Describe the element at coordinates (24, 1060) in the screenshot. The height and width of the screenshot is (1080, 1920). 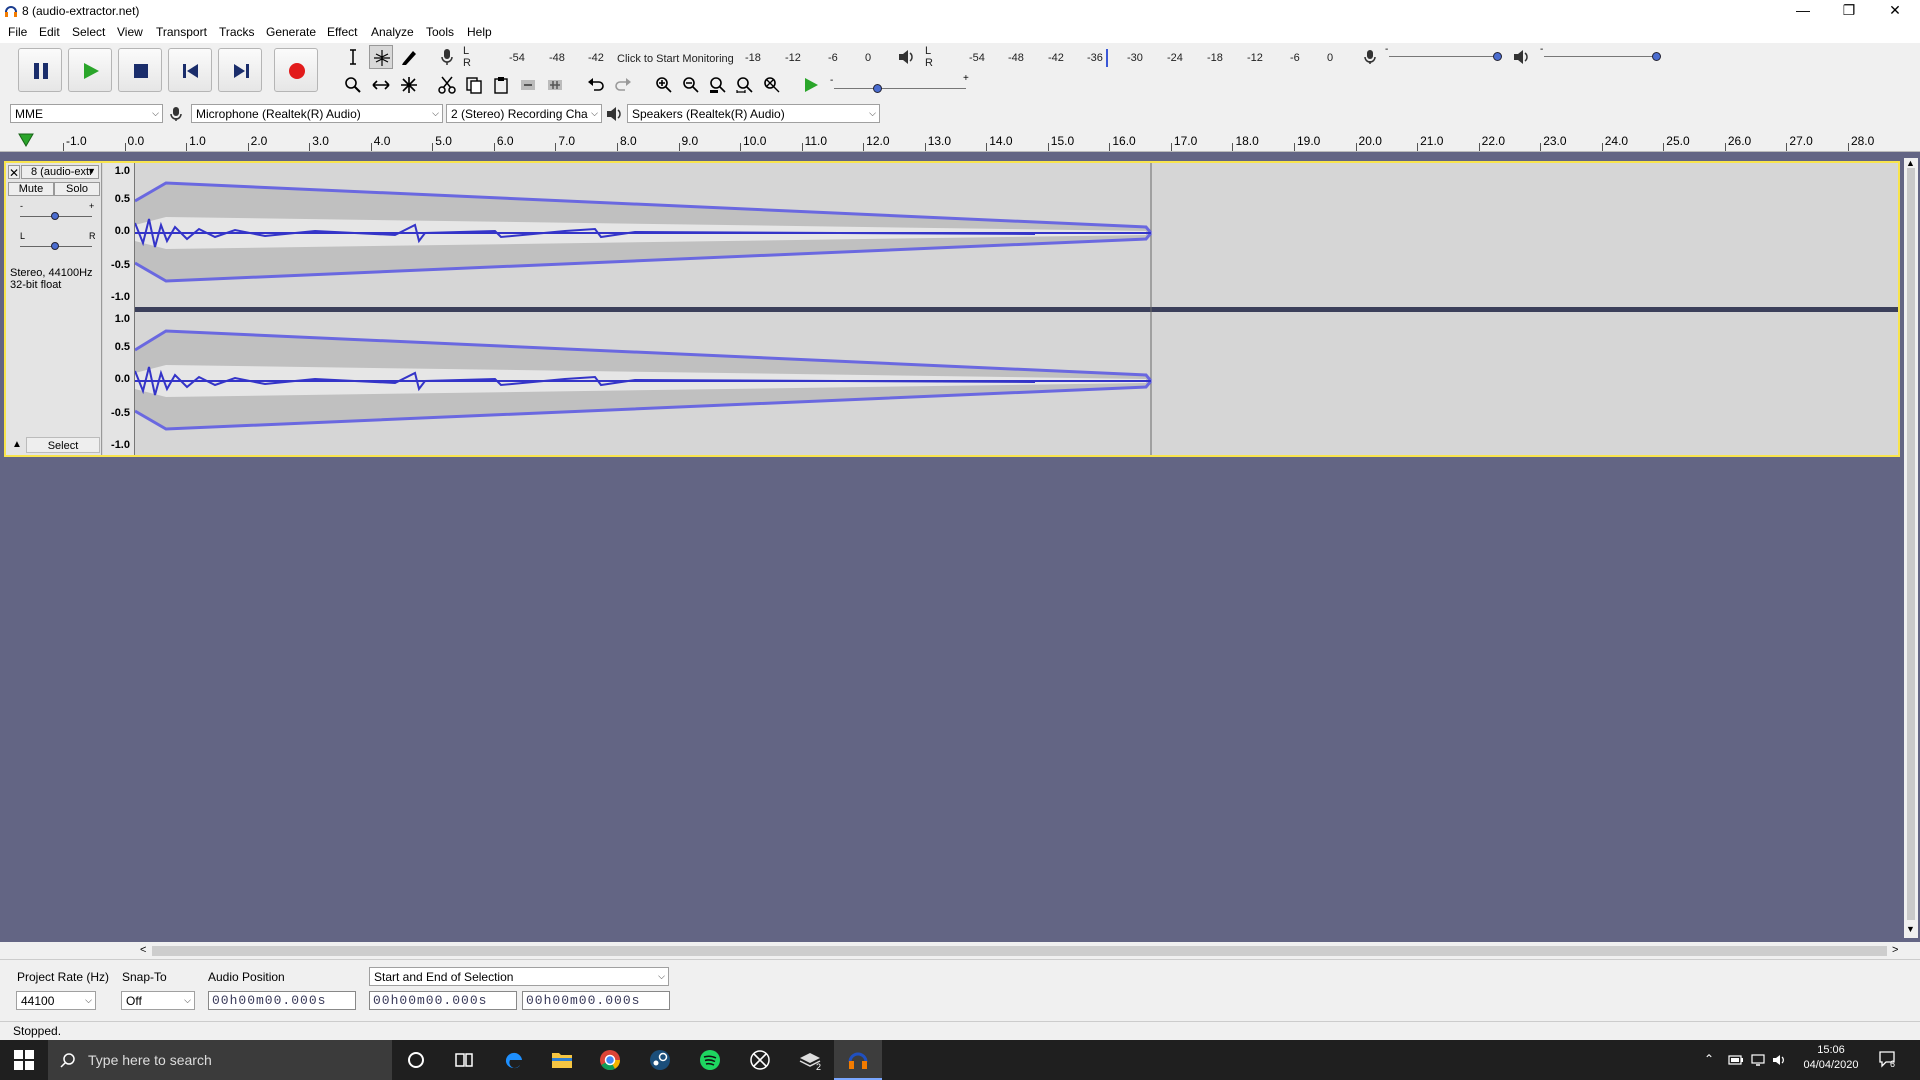
I see `start-button` at that location.